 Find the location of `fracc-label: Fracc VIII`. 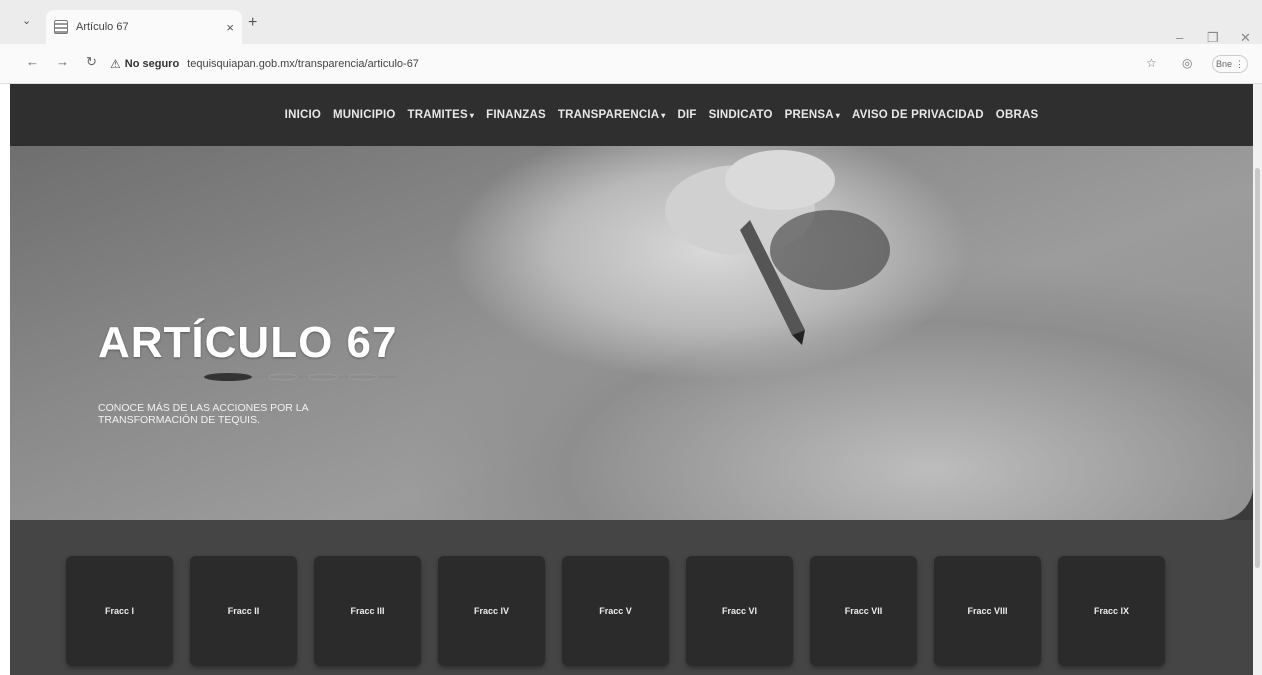

fracc-label: Fracc VIII is located at coordinates (987, 611).